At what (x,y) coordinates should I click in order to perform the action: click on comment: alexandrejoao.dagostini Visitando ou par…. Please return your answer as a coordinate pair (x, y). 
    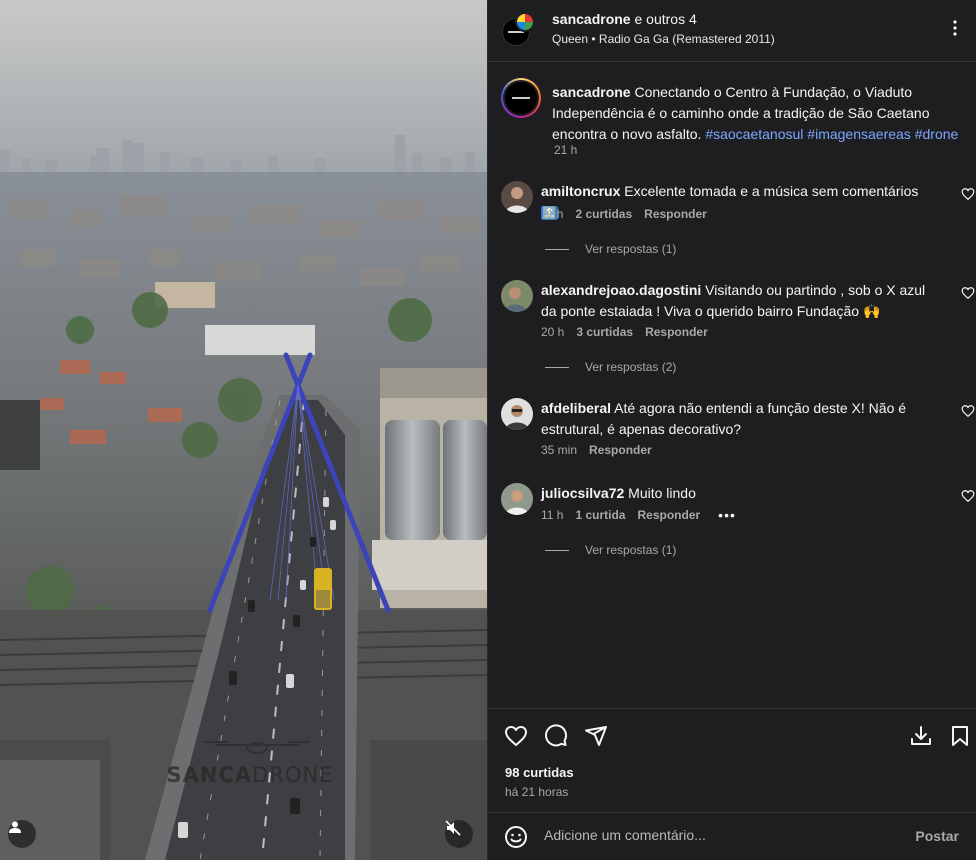
    Looking at the image, I should click on (738, 330).